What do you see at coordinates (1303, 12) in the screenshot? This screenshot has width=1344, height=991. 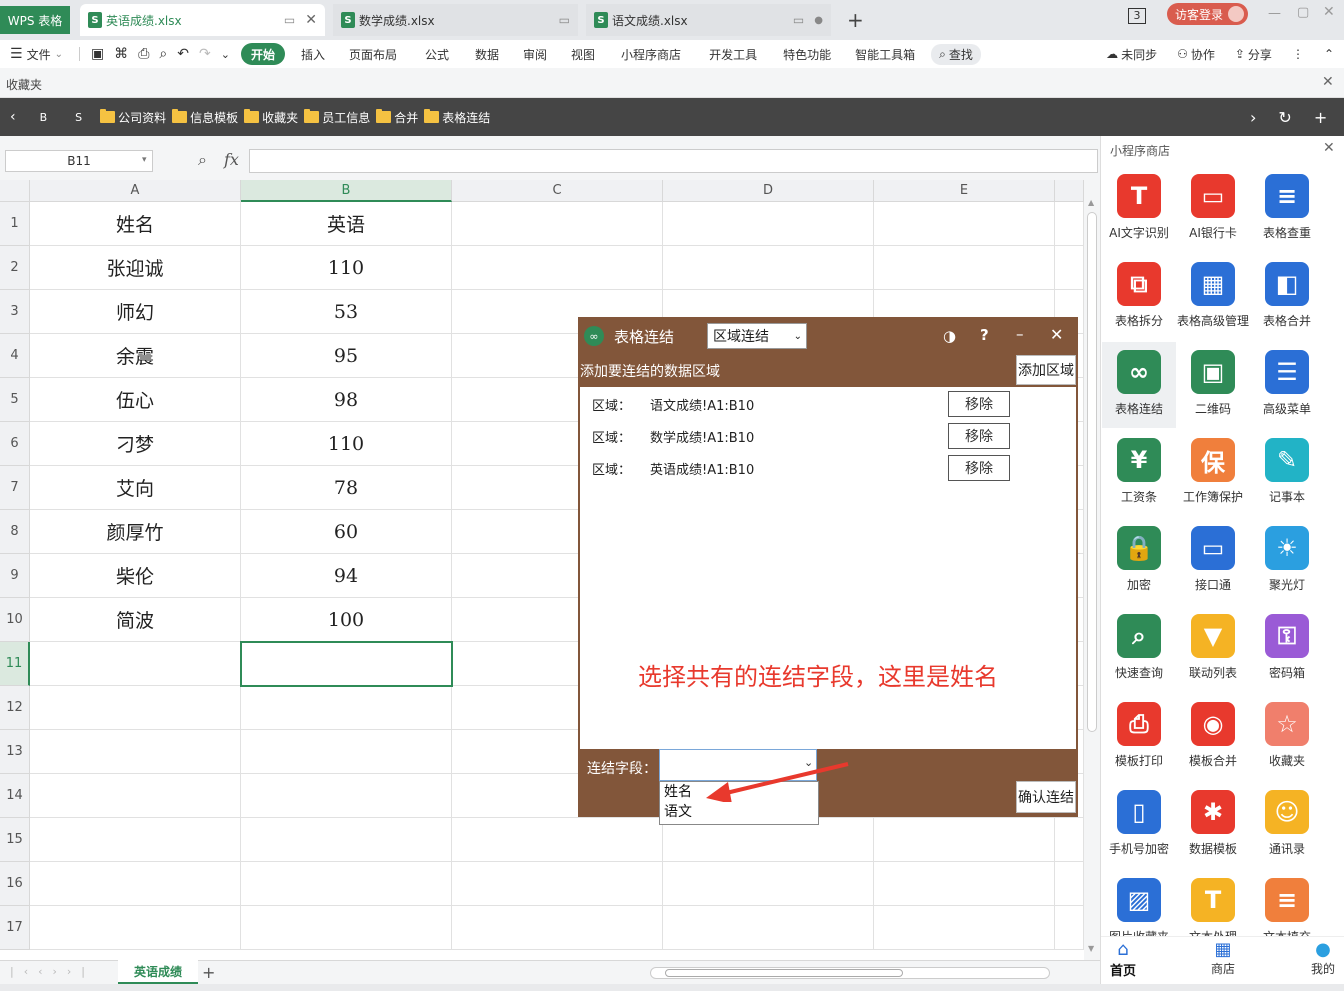 I see `maximize-icon: ▢` at bounding box center [1303, 12].